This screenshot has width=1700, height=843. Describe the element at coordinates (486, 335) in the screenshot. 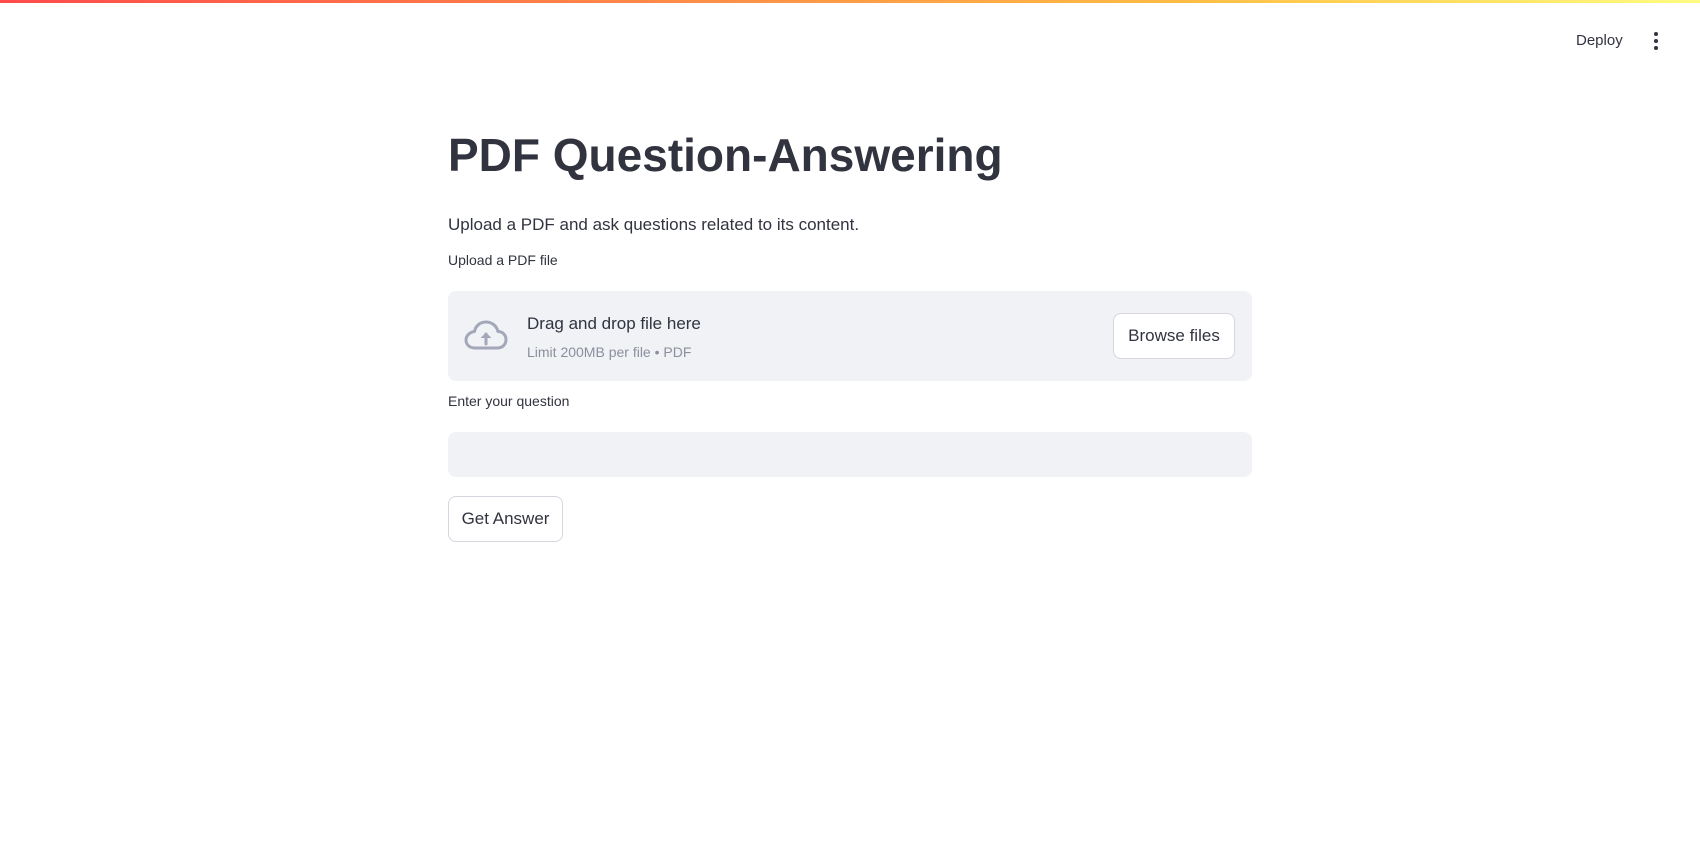

I see `cloud-upload-icon` at that location.